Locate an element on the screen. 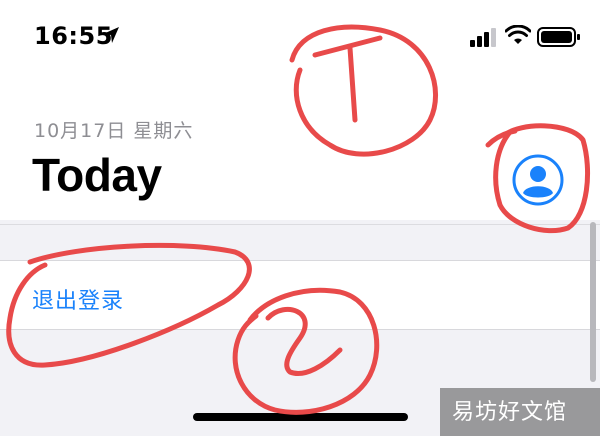  cellular-signal-icon is located at coordinates (483, 37).